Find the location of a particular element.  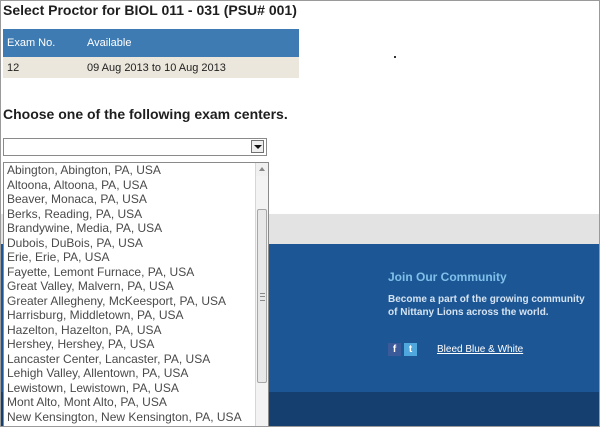

exam-center-option: Altoona, Altoona, PA, USA is located at coordinates (130, 185).